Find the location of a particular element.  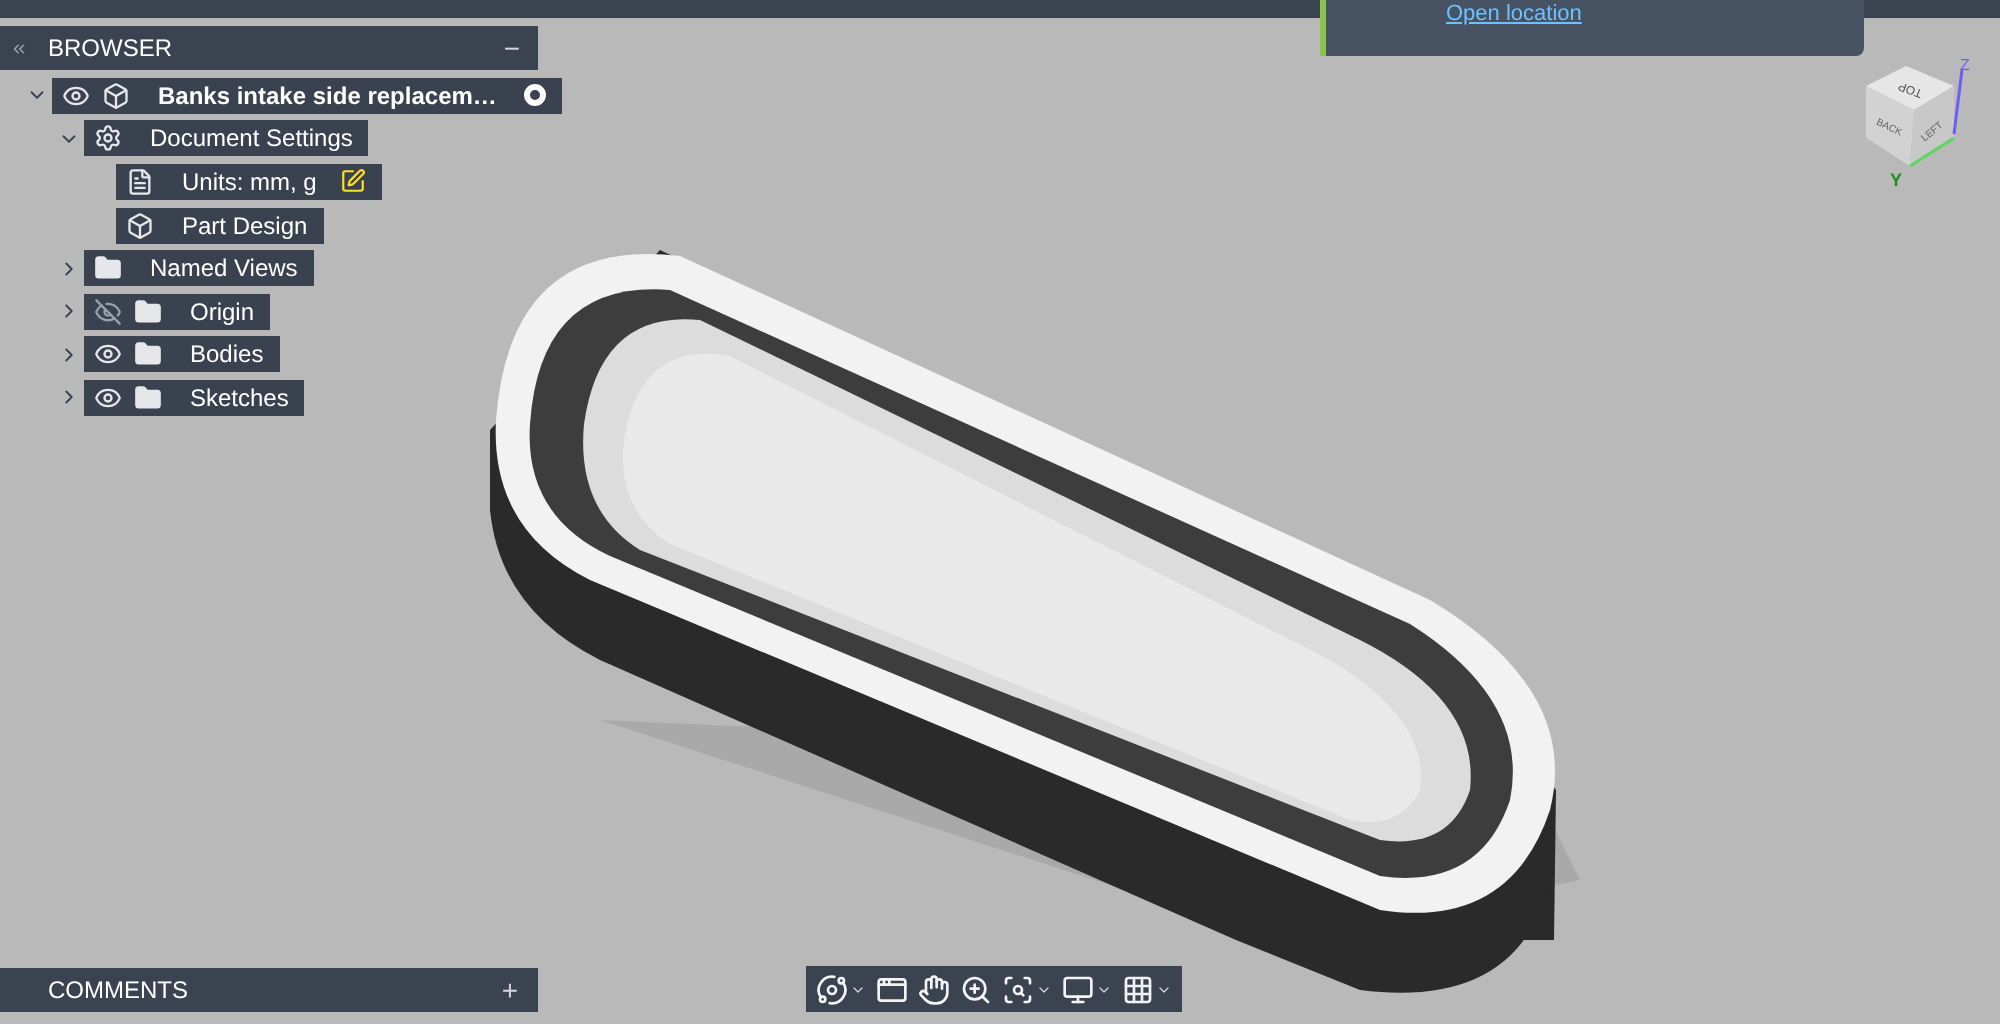

monitor-icon is located at coordinates (1078, 989).